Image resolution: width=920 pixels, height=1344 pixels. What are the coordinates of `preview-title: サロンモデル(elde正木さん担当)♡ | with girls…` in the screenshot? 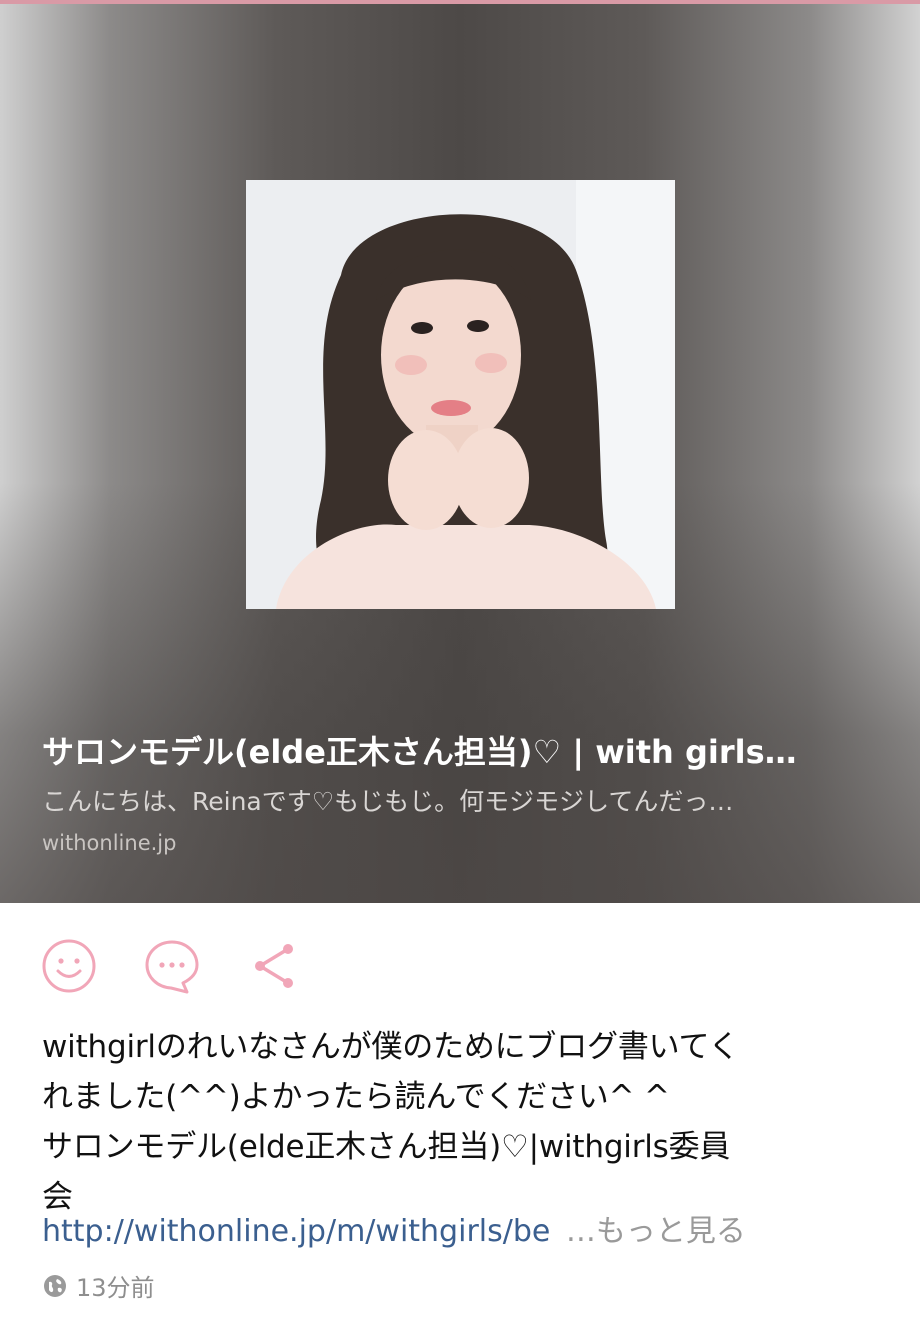 It's located at (461, 752).